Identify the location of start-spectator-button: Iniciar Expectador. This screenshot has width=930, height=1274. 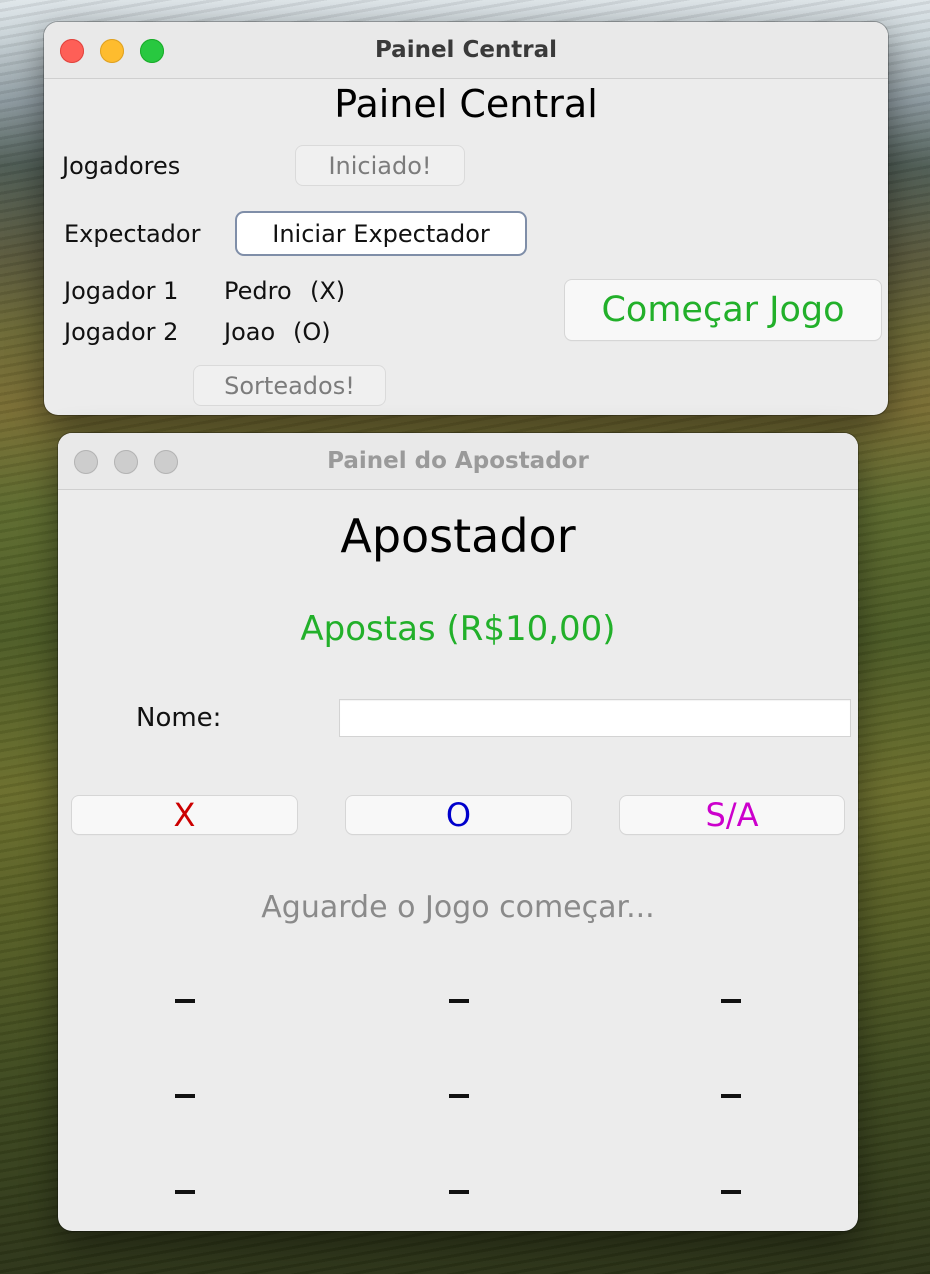
(381, 233).